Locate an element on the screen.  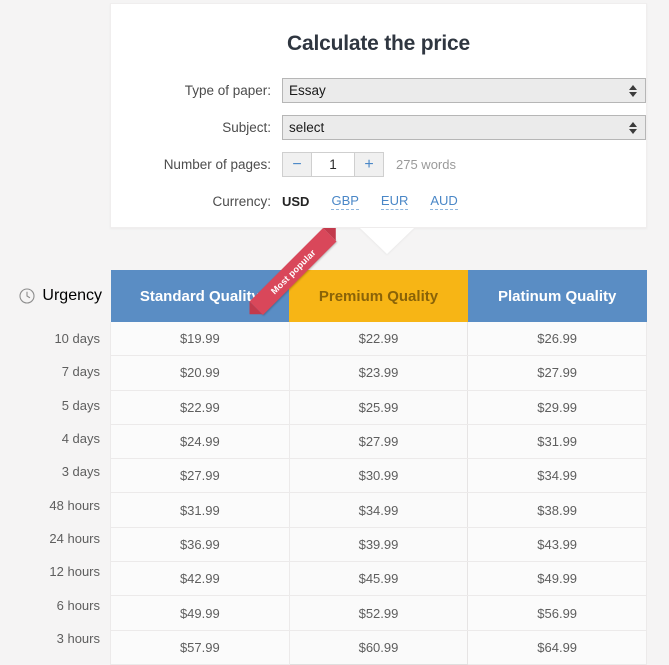
number-of-pages-row: Number of pages: − 1 + 275 words is located at coordinates (378, 164).